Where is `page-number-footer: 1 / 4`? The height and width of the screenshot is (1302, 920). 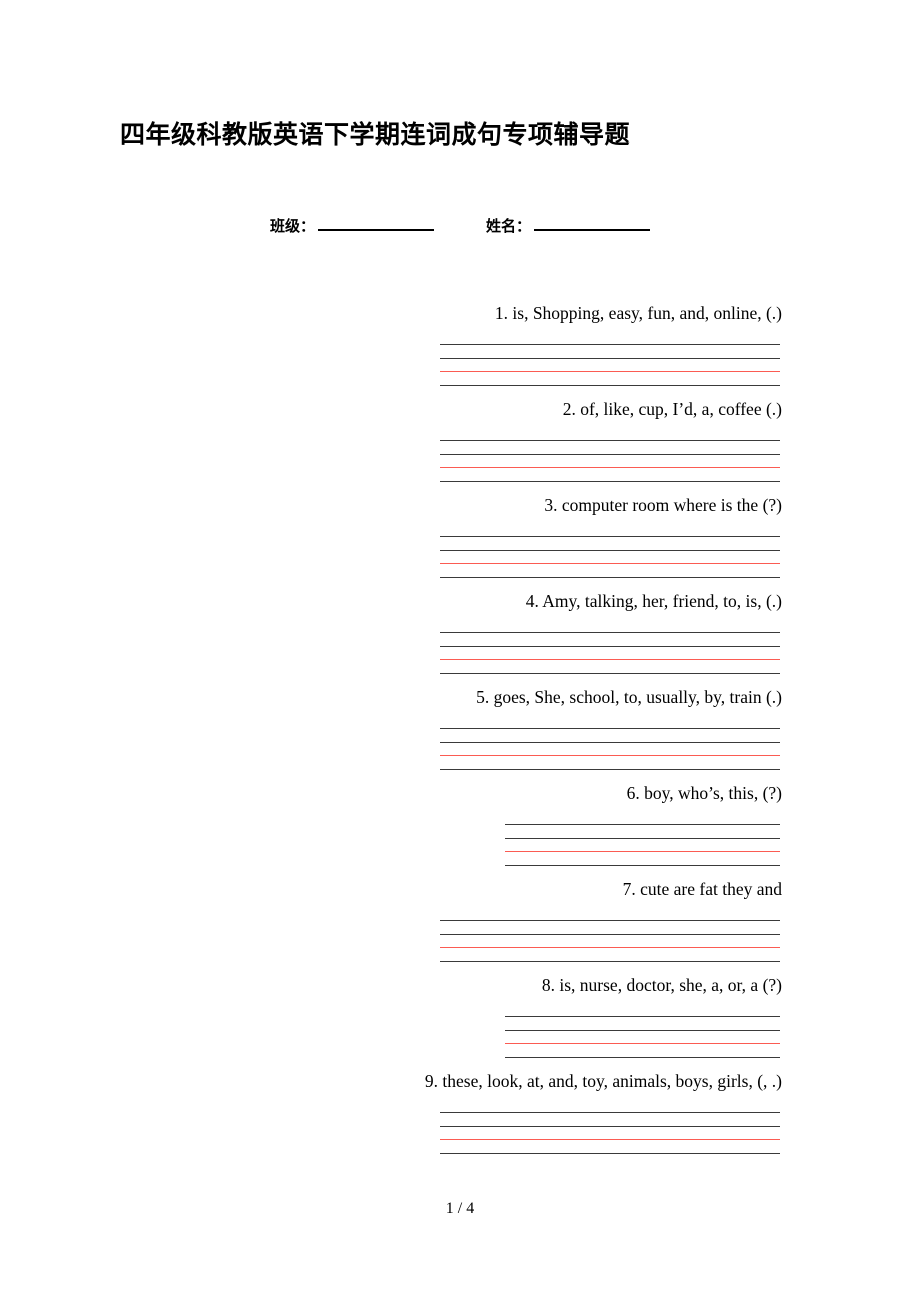 page-number-footer: 1 / 4 is located at coordinates (460, 1208).